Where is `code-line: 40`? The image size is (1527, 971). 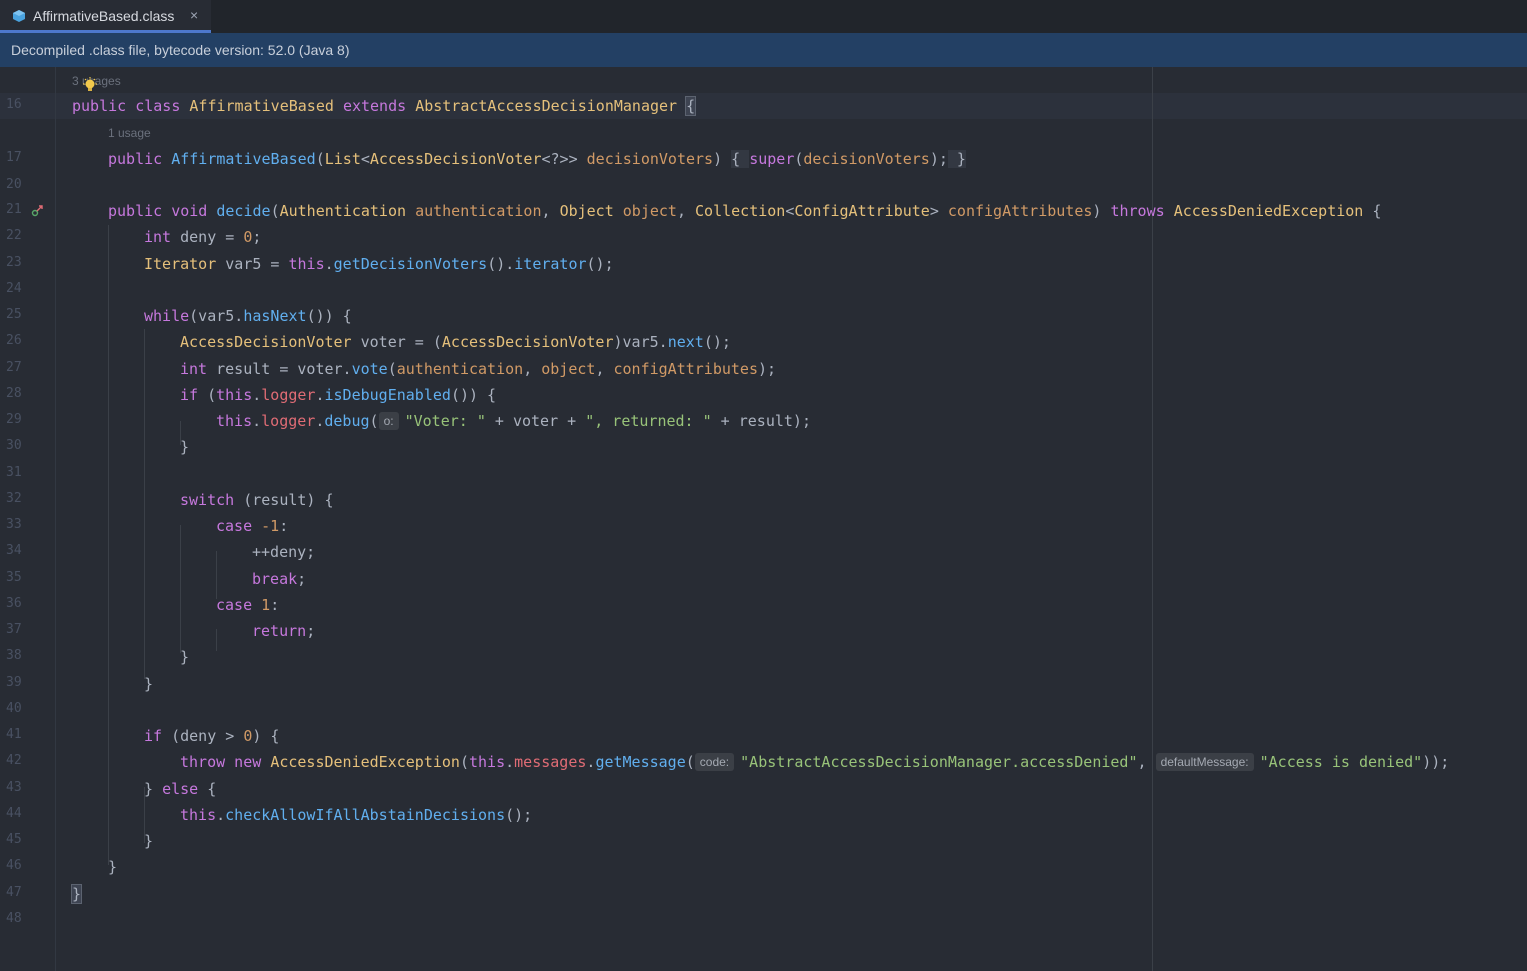 code-line: 40 is located at coordinates (763, 710).